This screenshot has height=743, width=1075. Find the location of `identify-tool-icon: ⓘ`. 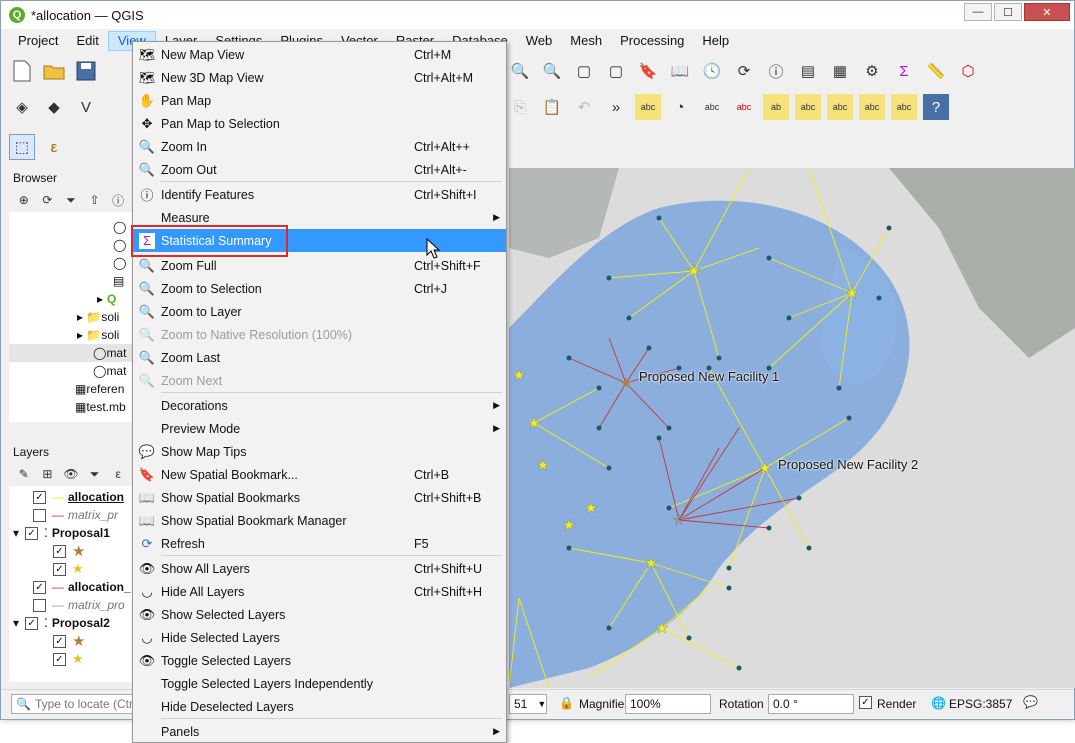

identify-tool-icon: ⓘ is located at coordinates (776, 71).